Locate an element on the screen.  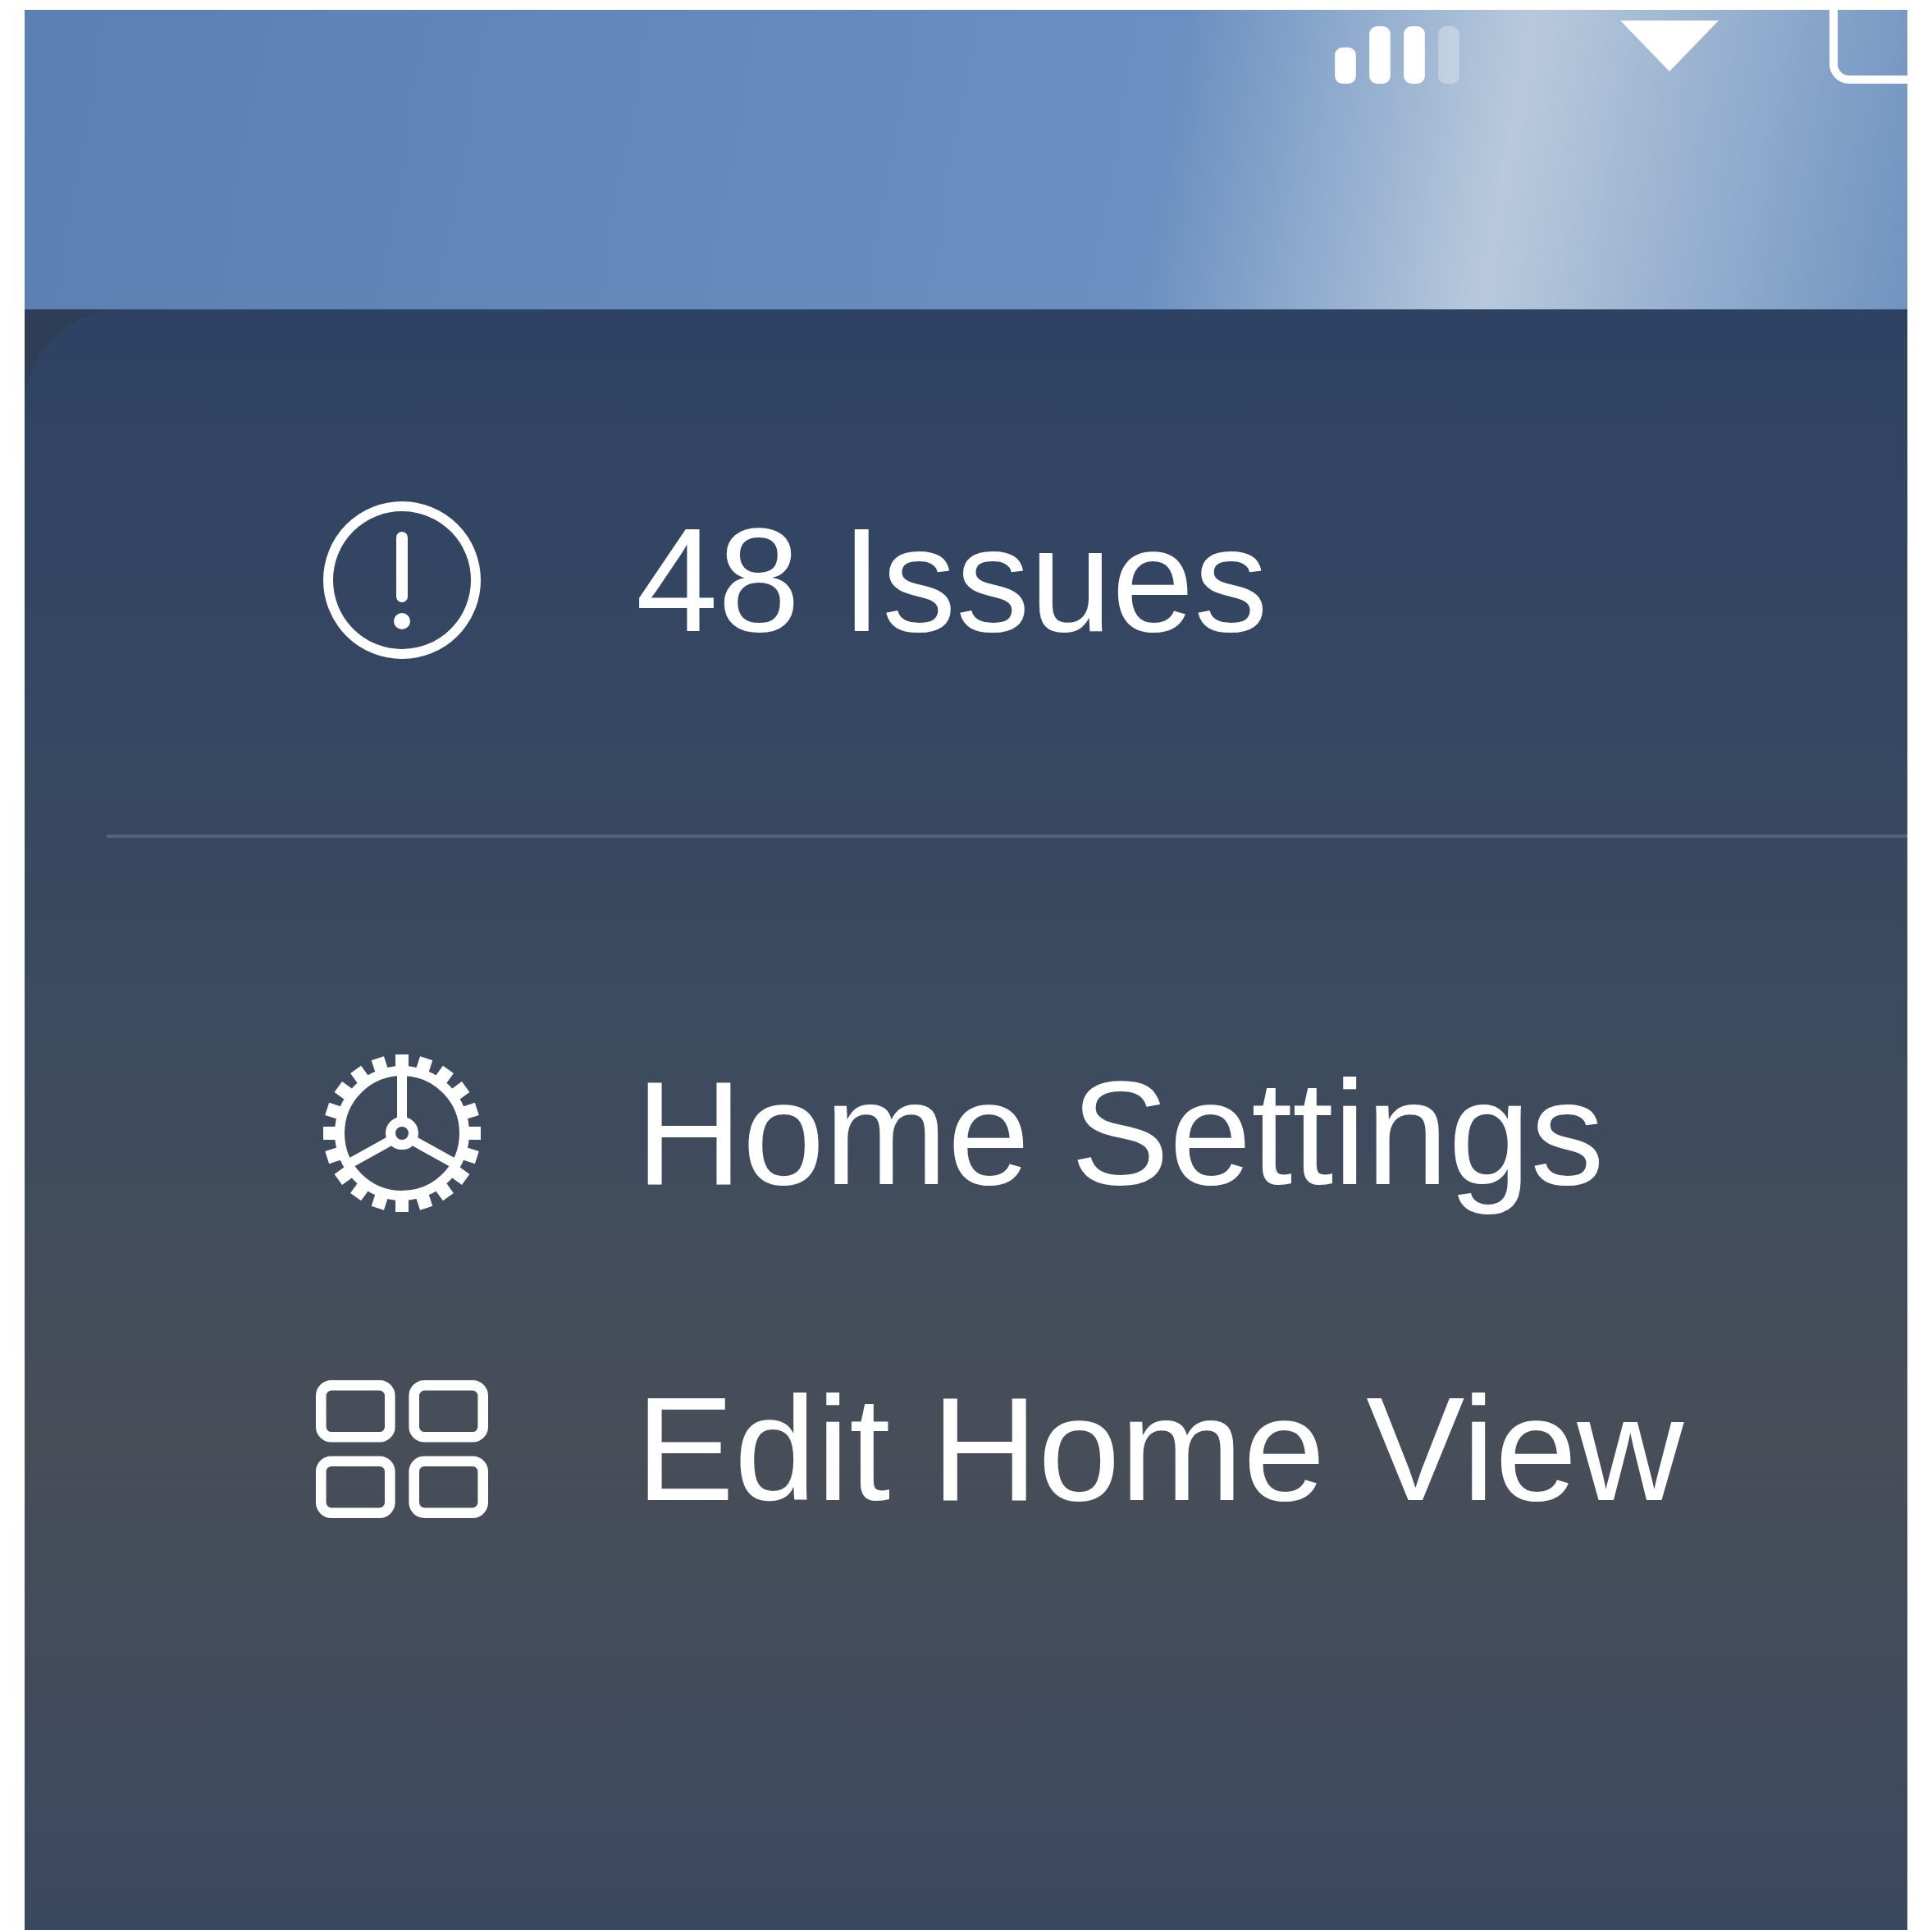
menu-item: Edit Home View is located at coordinates (966, 1449).